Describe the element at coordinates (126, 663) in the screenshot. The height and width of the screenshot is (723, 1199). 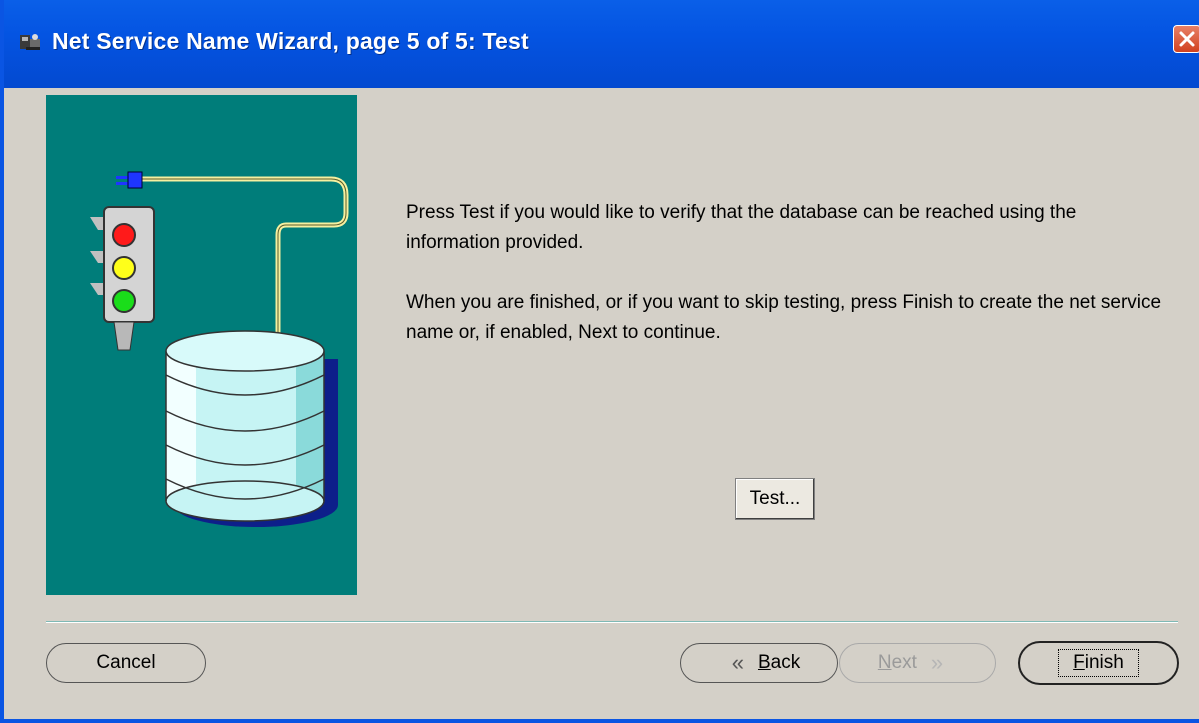
I see `cancel-button: Cancel` at that location.